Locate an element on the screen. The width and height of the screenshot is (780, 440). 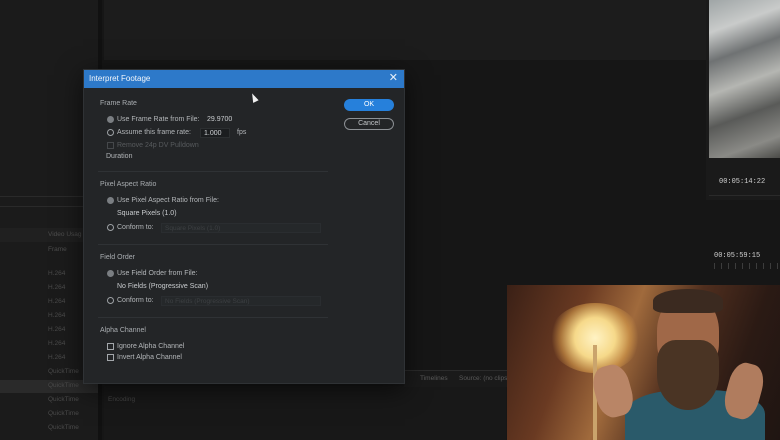
tab-source: Source: (no clips) is located at coordinates (484, 378).